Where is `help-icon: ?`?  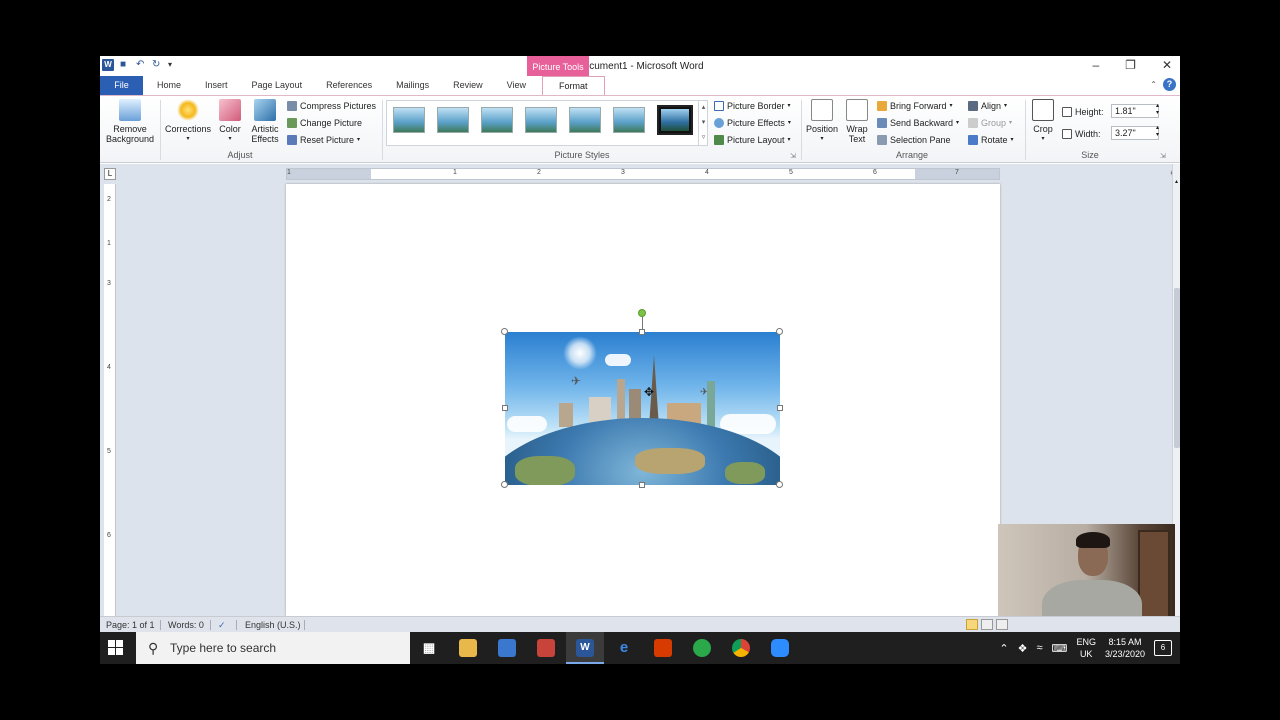
help-icon: ? is located at coordinates (1169, 84).